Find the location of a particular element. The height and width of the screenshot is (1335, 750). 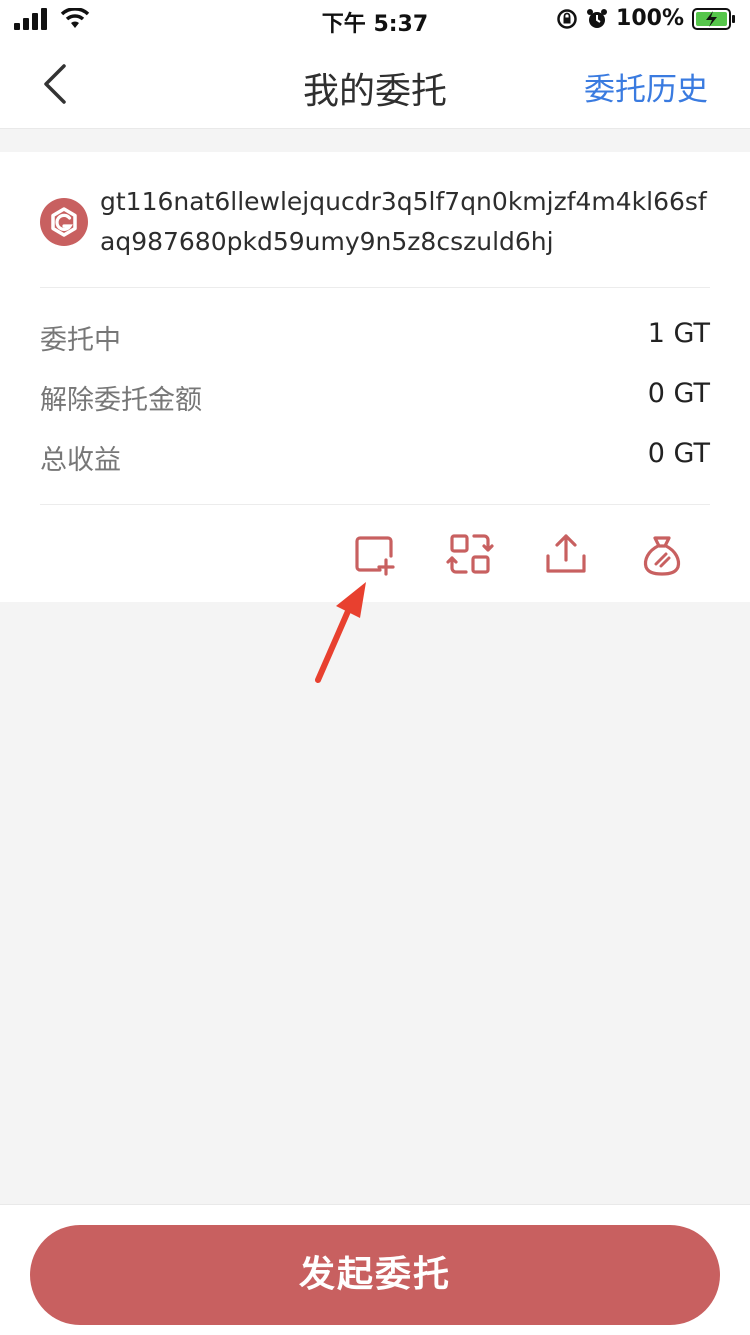

nav-bar: 我的委托 委托历史 is located at coordinates (375, 84).